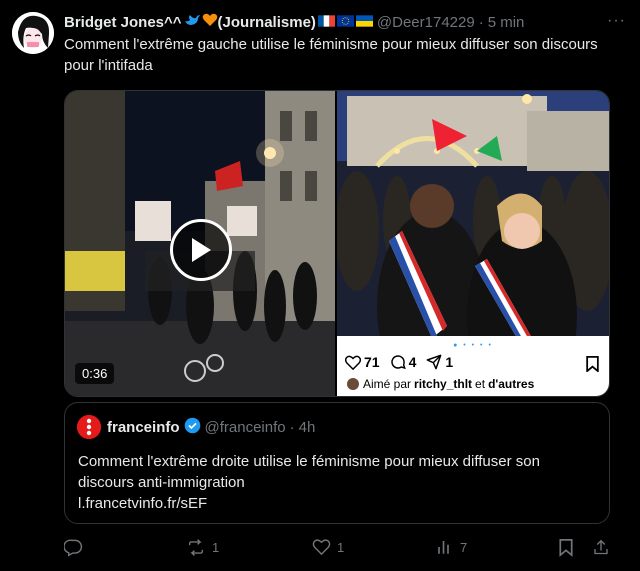  I want to click on liker-avatar, so click(353, 384).